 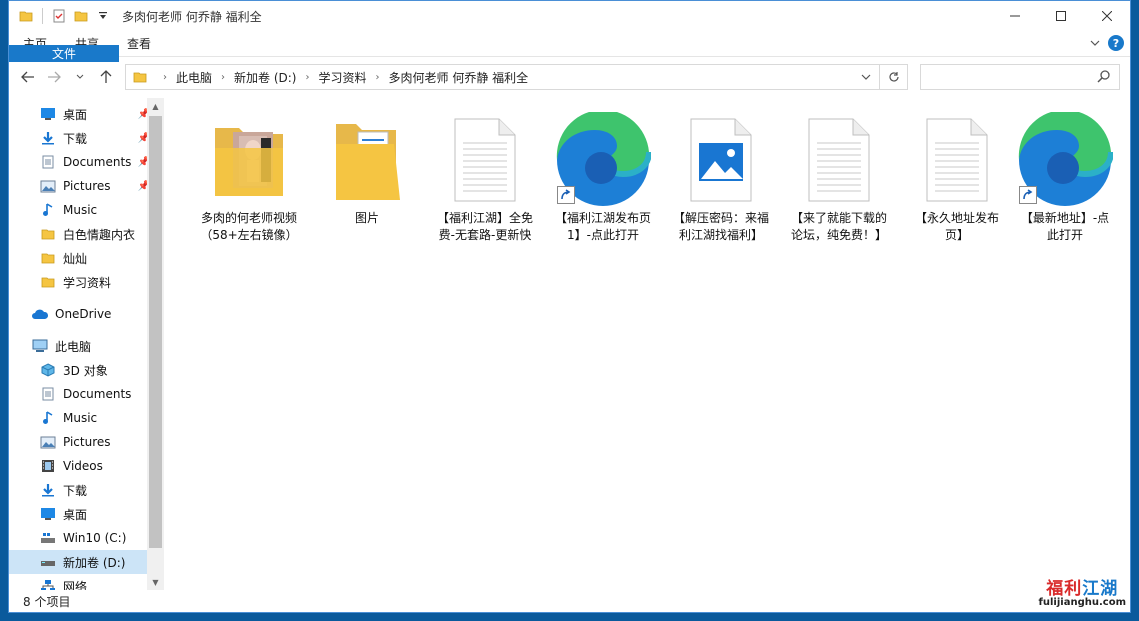 What do you see at coordinates (265, 77) in the screenshot?
I see `breadcrumb-drive-d: 新加卷 (D:)` at bounding box center [265, 77].